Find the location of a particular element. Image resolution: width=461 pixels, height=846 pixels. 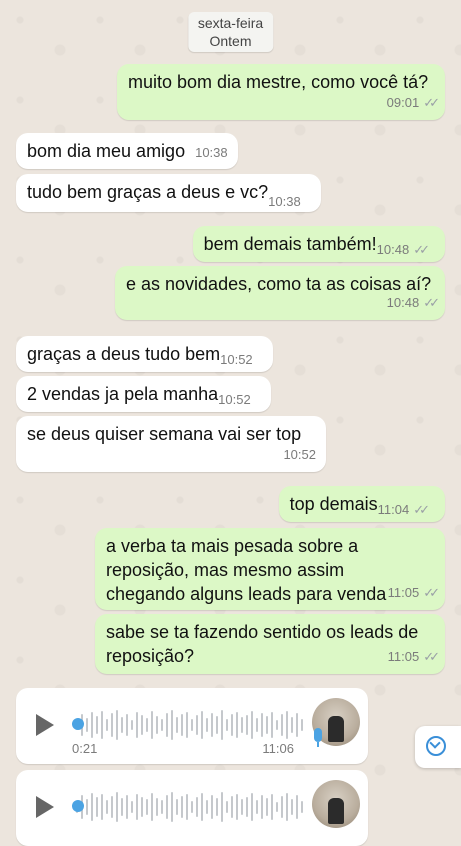

date-separator: sexta-feira Ontem is located at coordinates (230, 32).